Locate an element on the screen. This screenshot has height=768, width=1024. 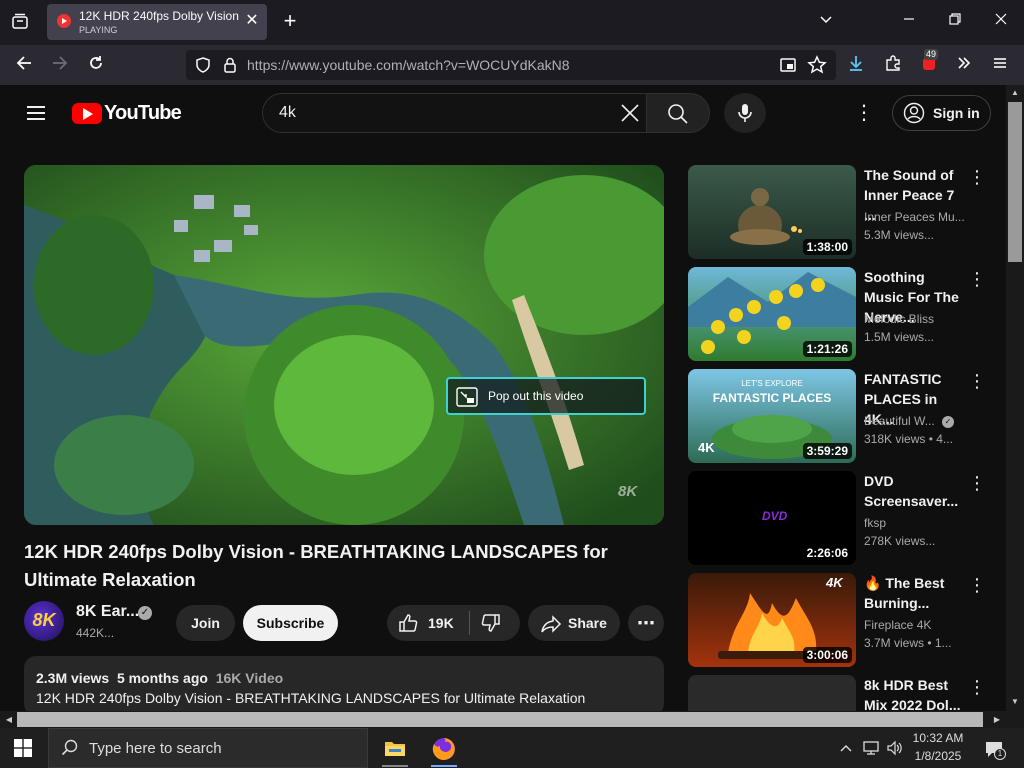
dislike-button is located at coordinates (495, 623).